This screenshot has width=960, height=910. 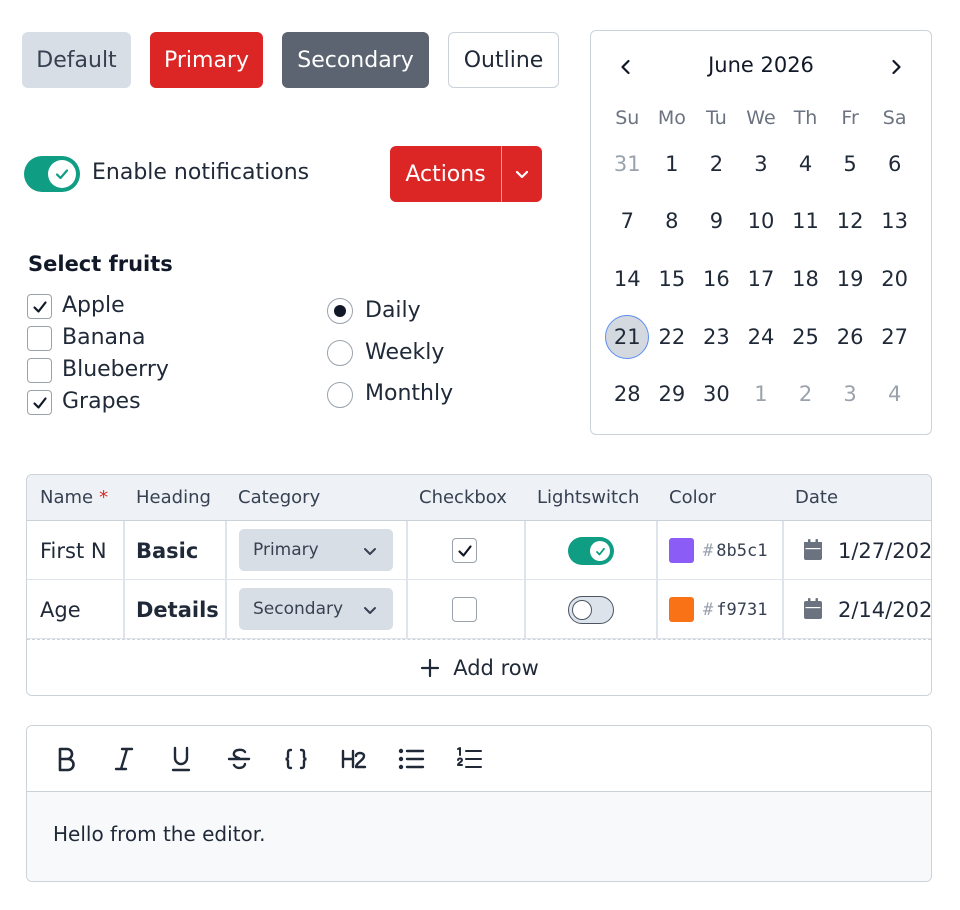 I want to click on calendar-day: 28, so click(x=627, y=394).